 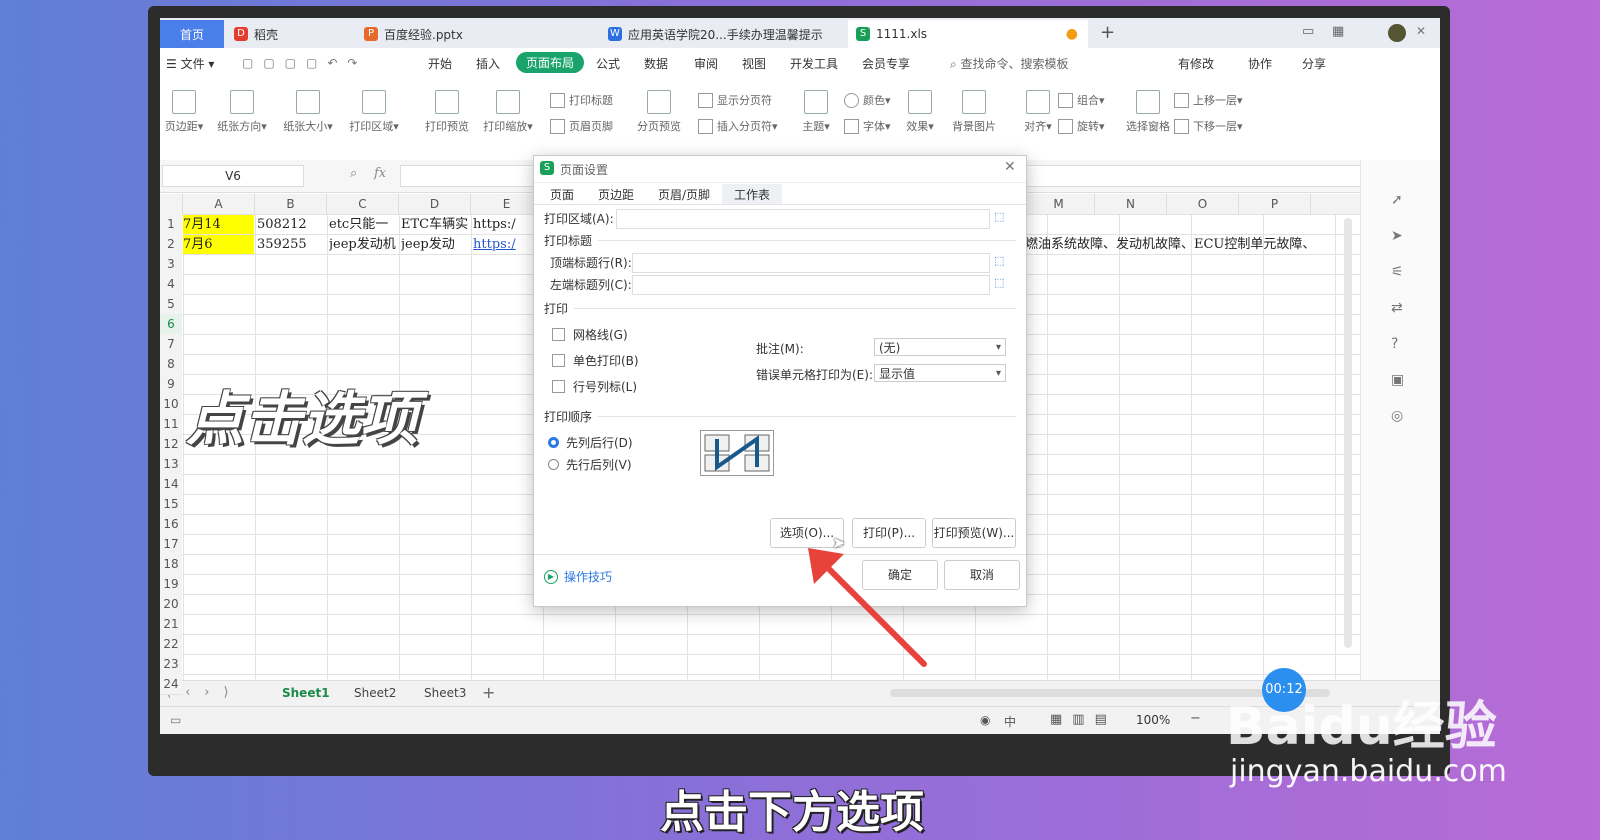 What do you see at coordinates (1131, 204) in the screenshot?
I see `col-header: N` at bounding box center [1131, 204].